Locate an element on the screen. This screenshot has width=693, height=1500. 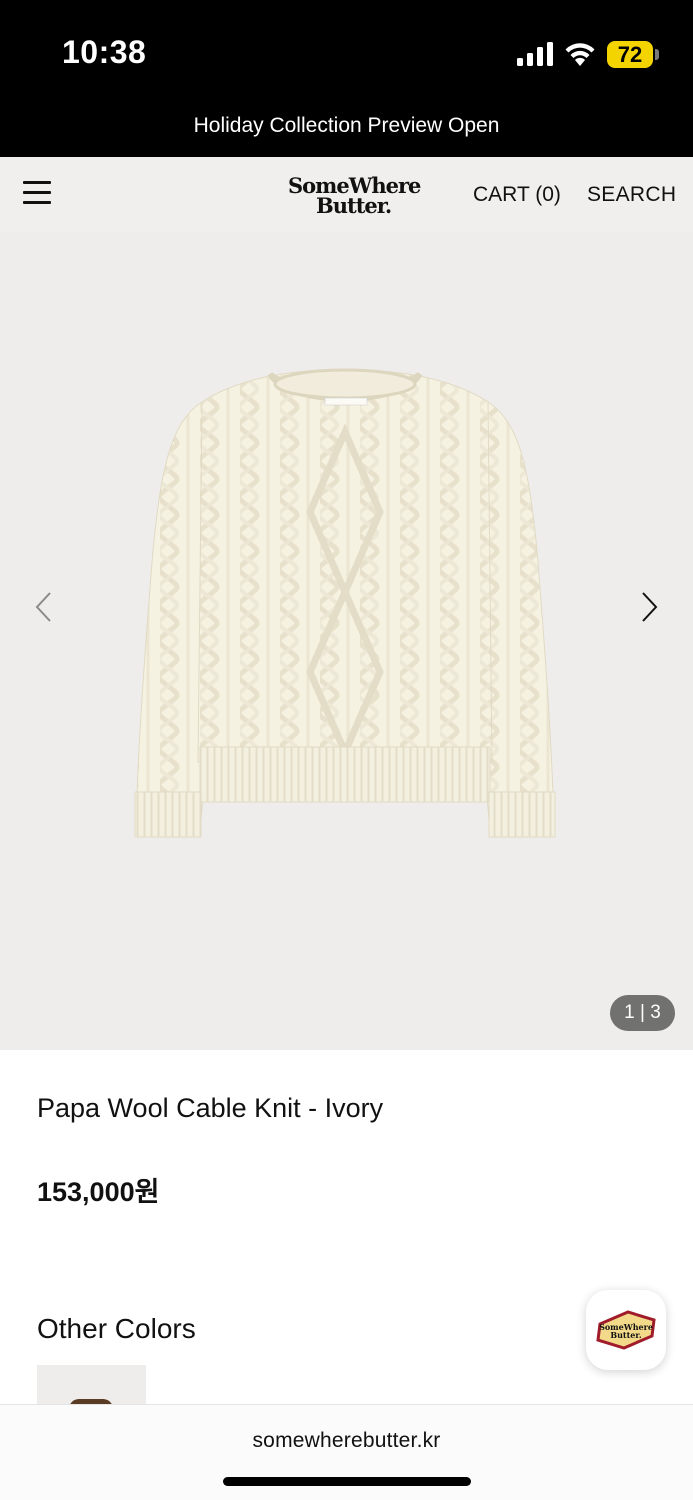
url-text: somewherebutter.kr is located at coordinates (346, 1441).